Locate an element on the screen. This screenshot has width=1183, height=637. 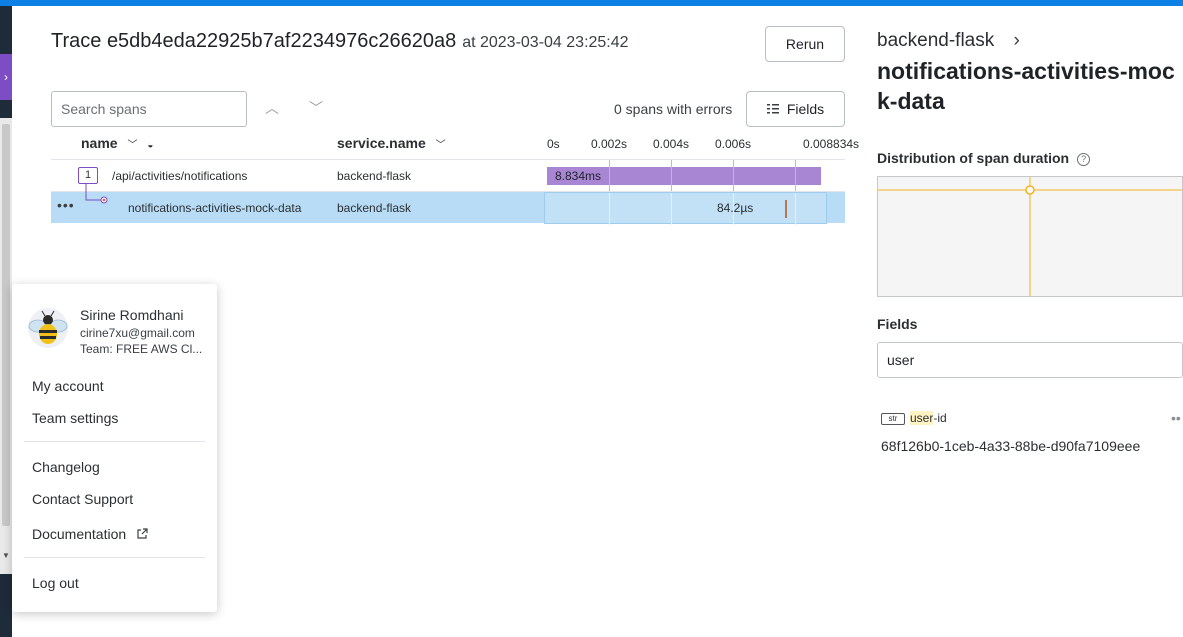
list-icon is located at coordinates (772, 109).